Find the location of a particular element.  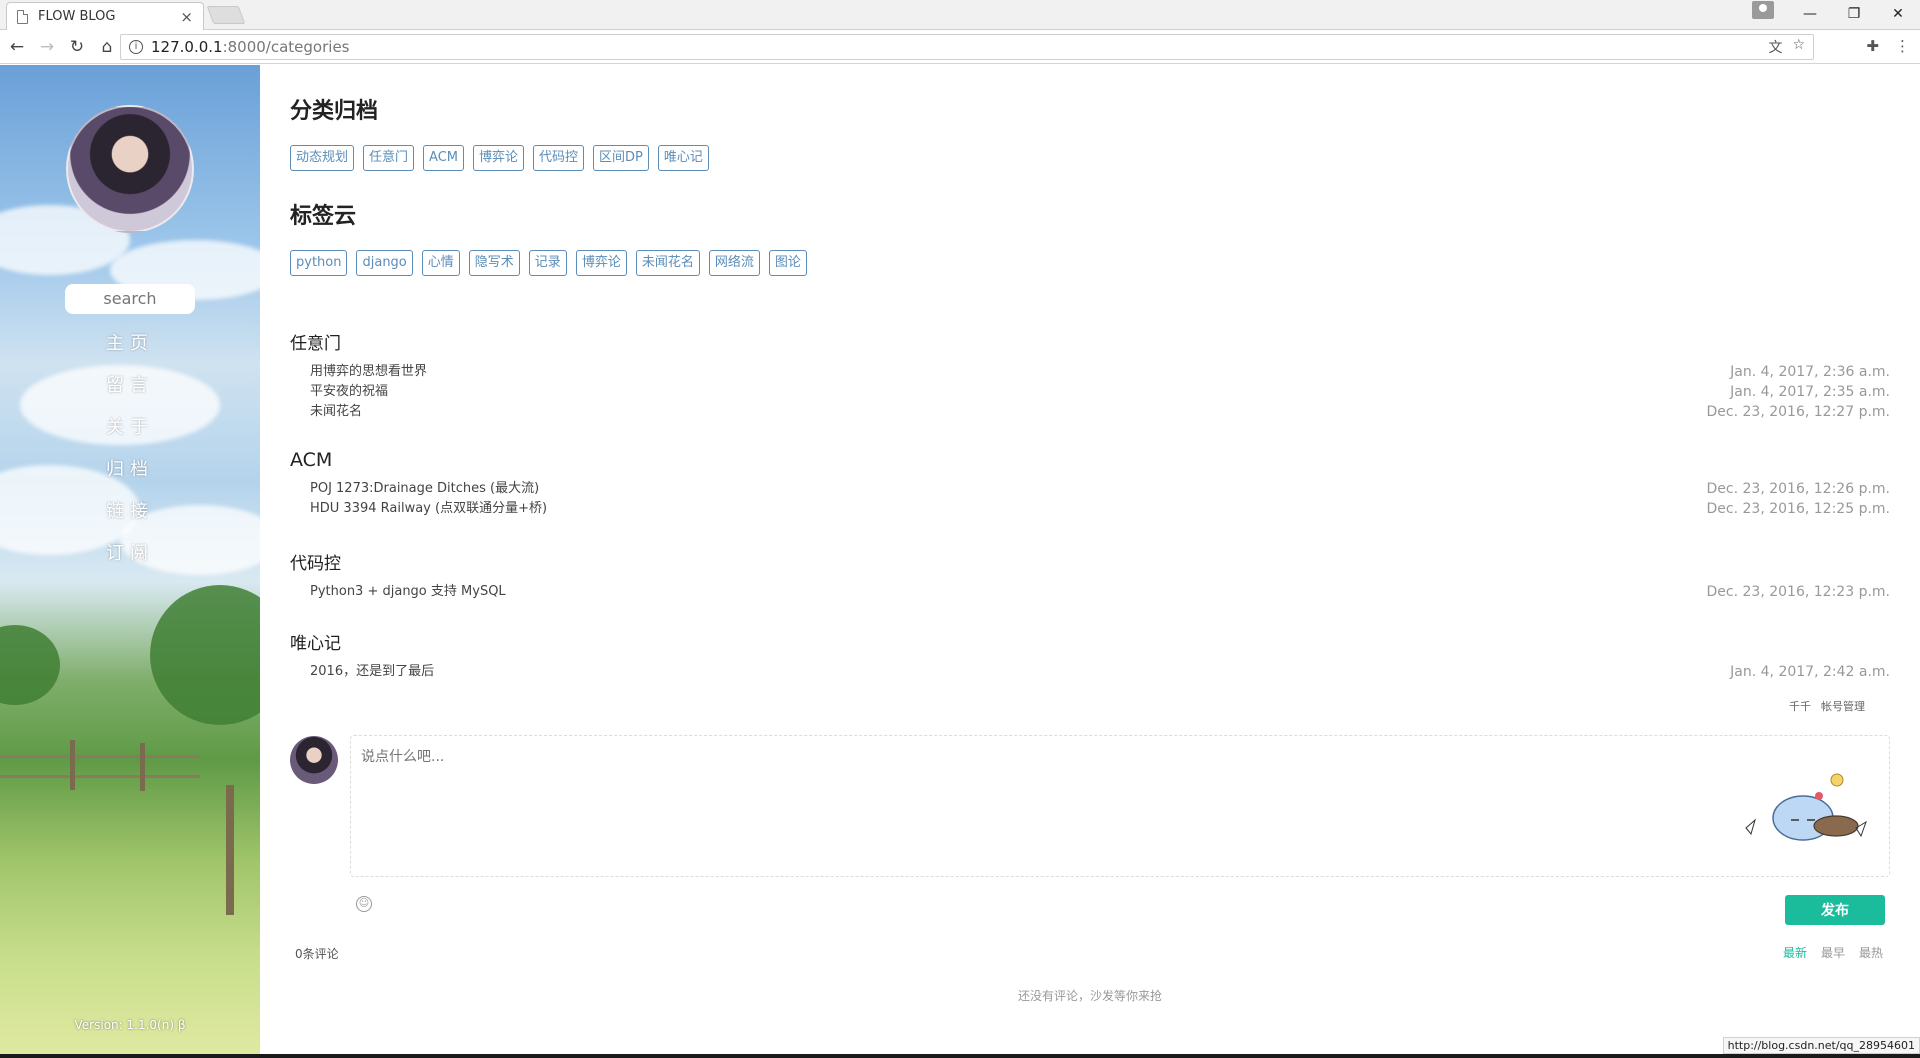

post-row: 未闻花名 Dec. 23, 2016, 12:27 p.m. is located at coordinates (1090, 412).